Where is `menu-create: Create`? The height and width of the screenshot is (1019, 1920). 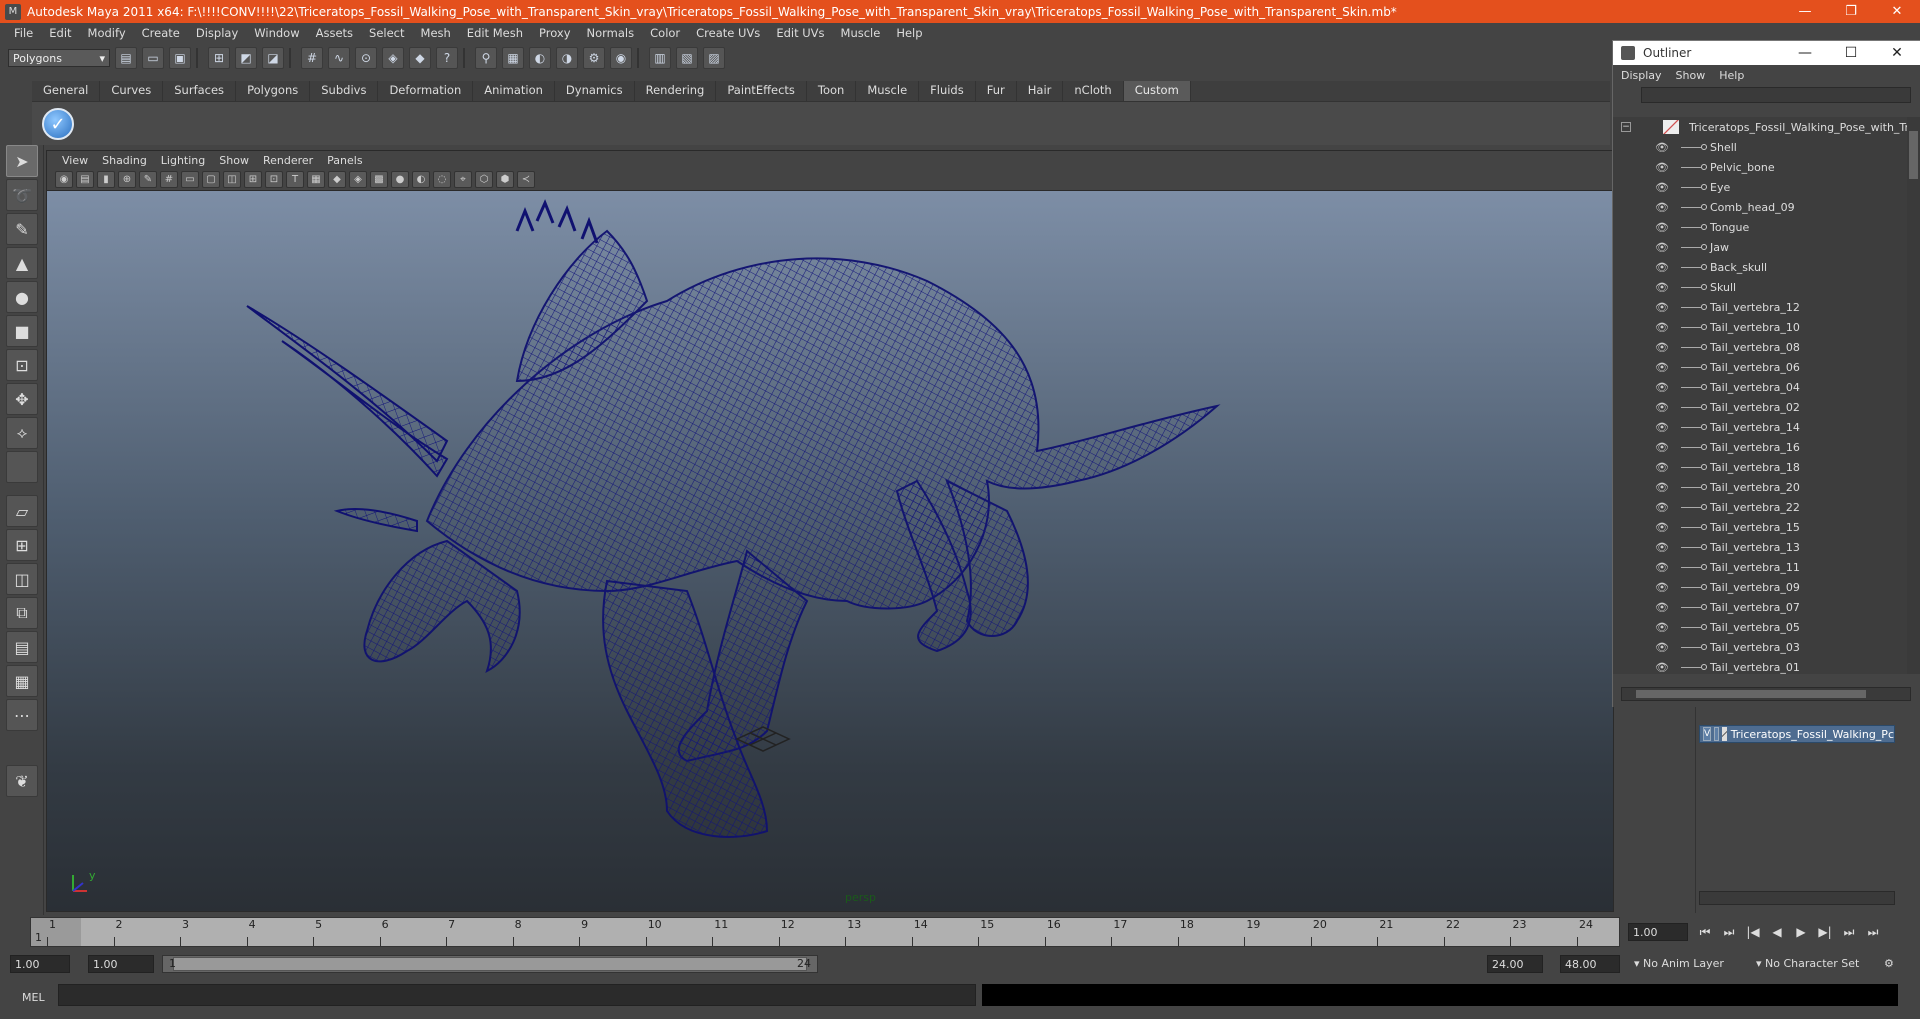
menu-create: Create is located at coordinates (161, 33).